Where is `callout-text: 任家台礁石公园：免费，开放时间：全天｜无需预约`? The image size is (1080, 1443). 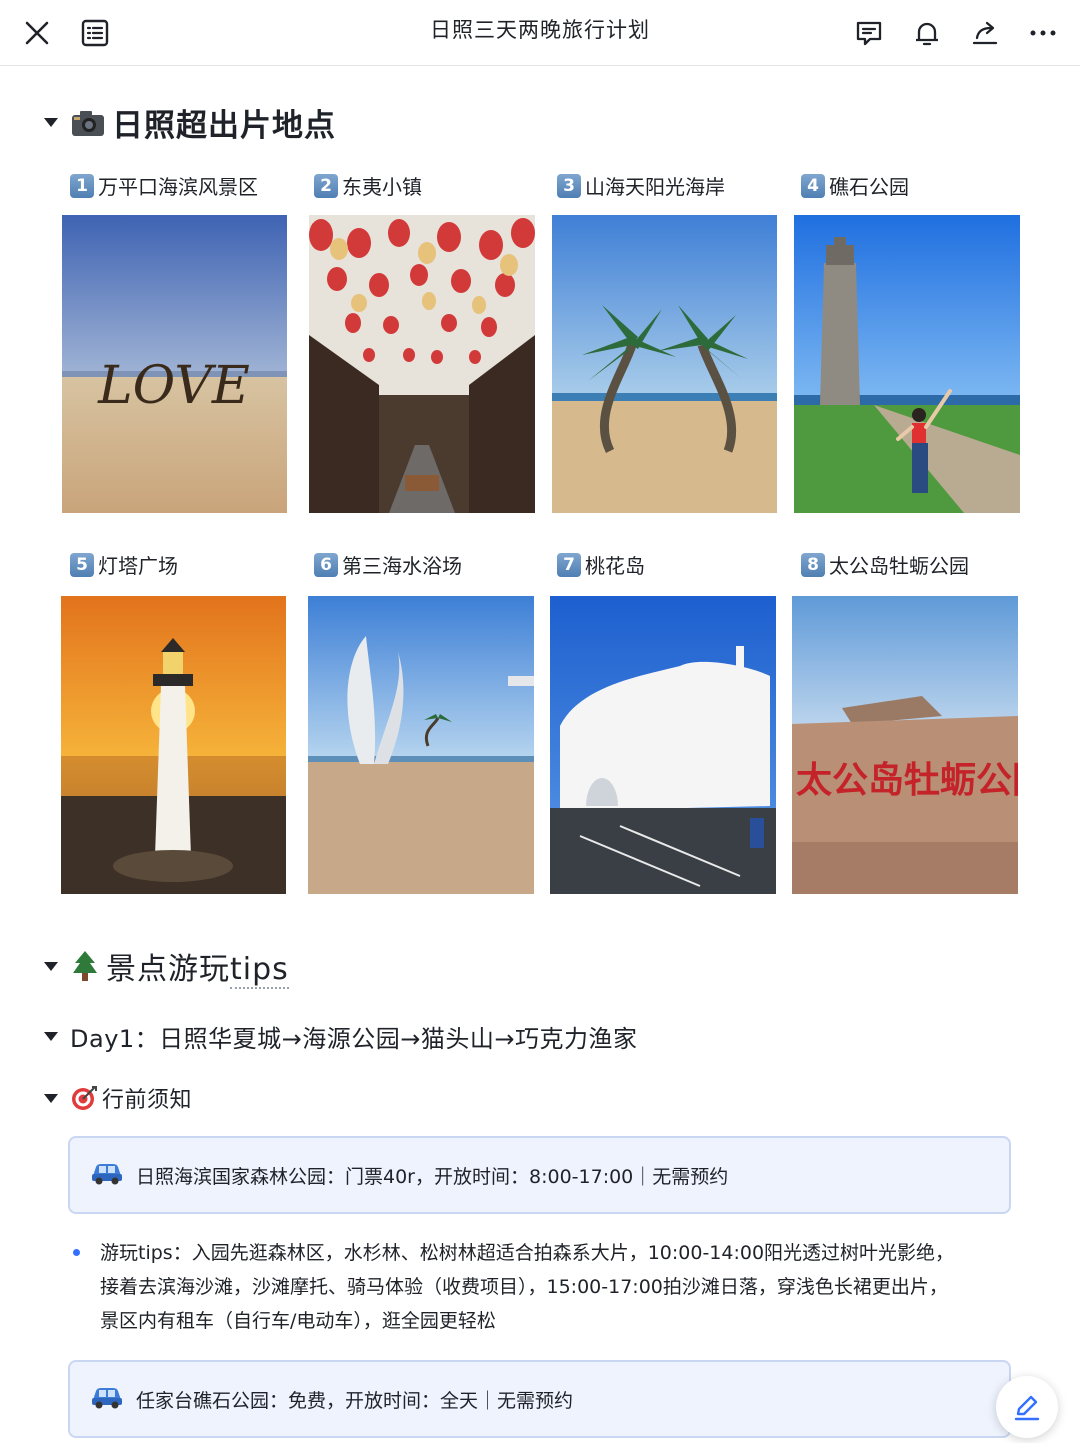
callout-text: 任家台礁石公园：免费，开放时间：全天｜无需预约 is located at coordinates (355, 1400).